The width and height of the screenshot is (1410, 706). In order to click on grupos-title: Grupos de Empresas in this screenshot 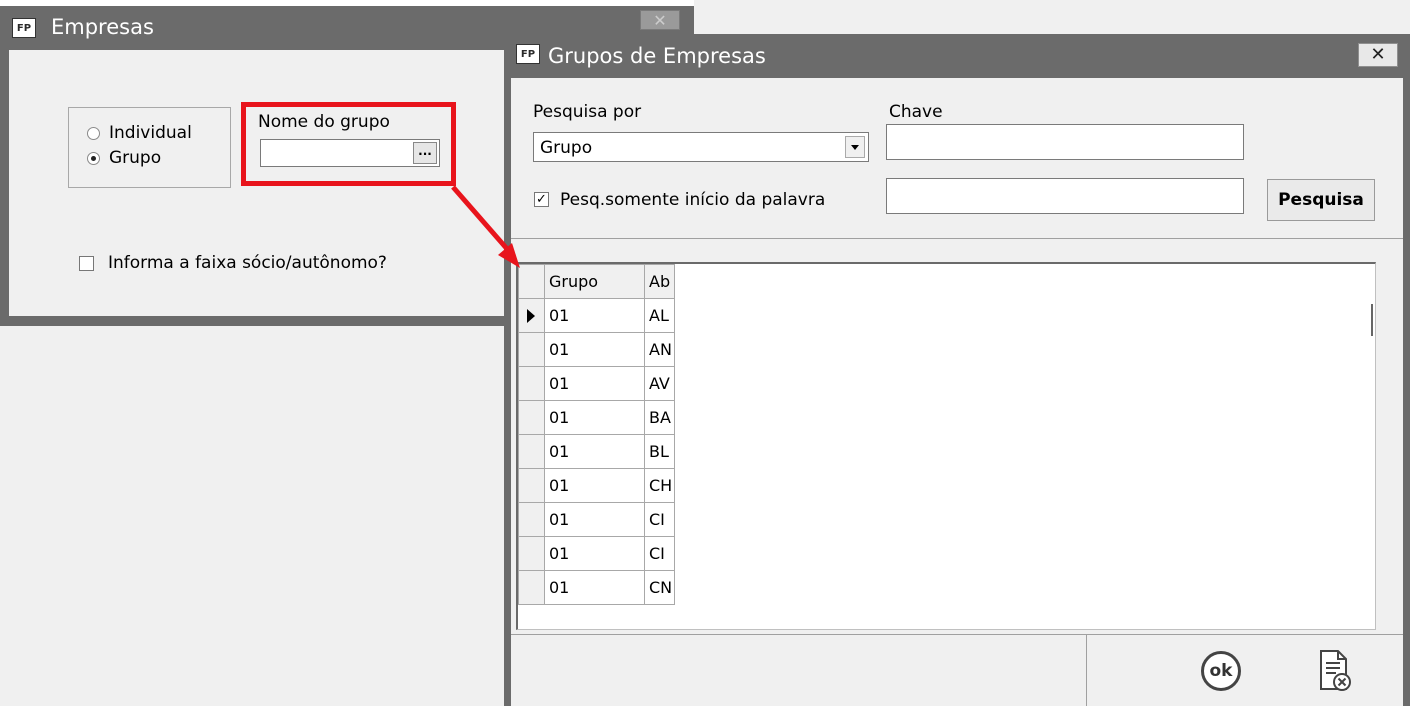, I will do `click(657, 56)`.